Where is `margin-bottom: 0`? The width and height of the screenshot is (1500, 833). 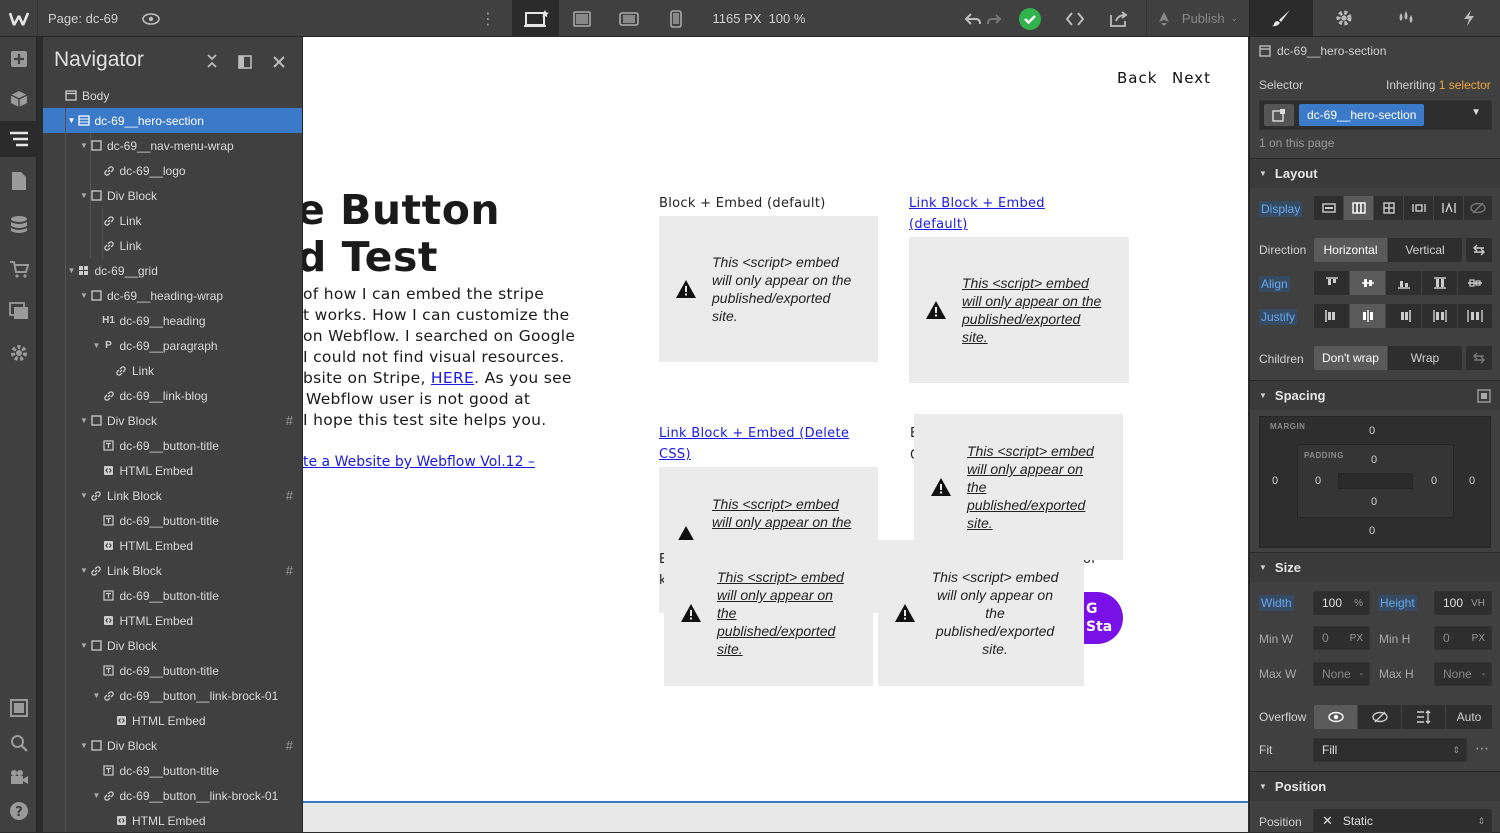
margin-bottom: 0 is located at coordinates (1372, 531).